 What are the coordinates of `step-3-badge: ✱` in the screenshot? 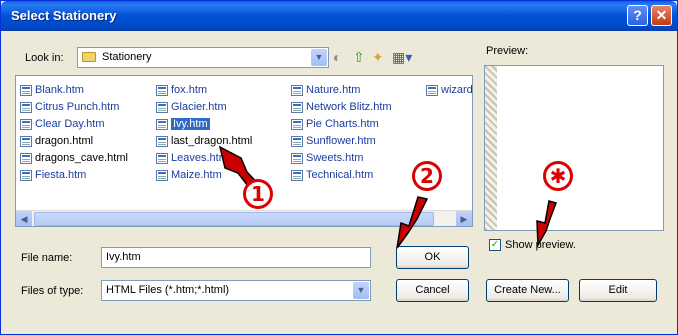 It's located at (558, 176).